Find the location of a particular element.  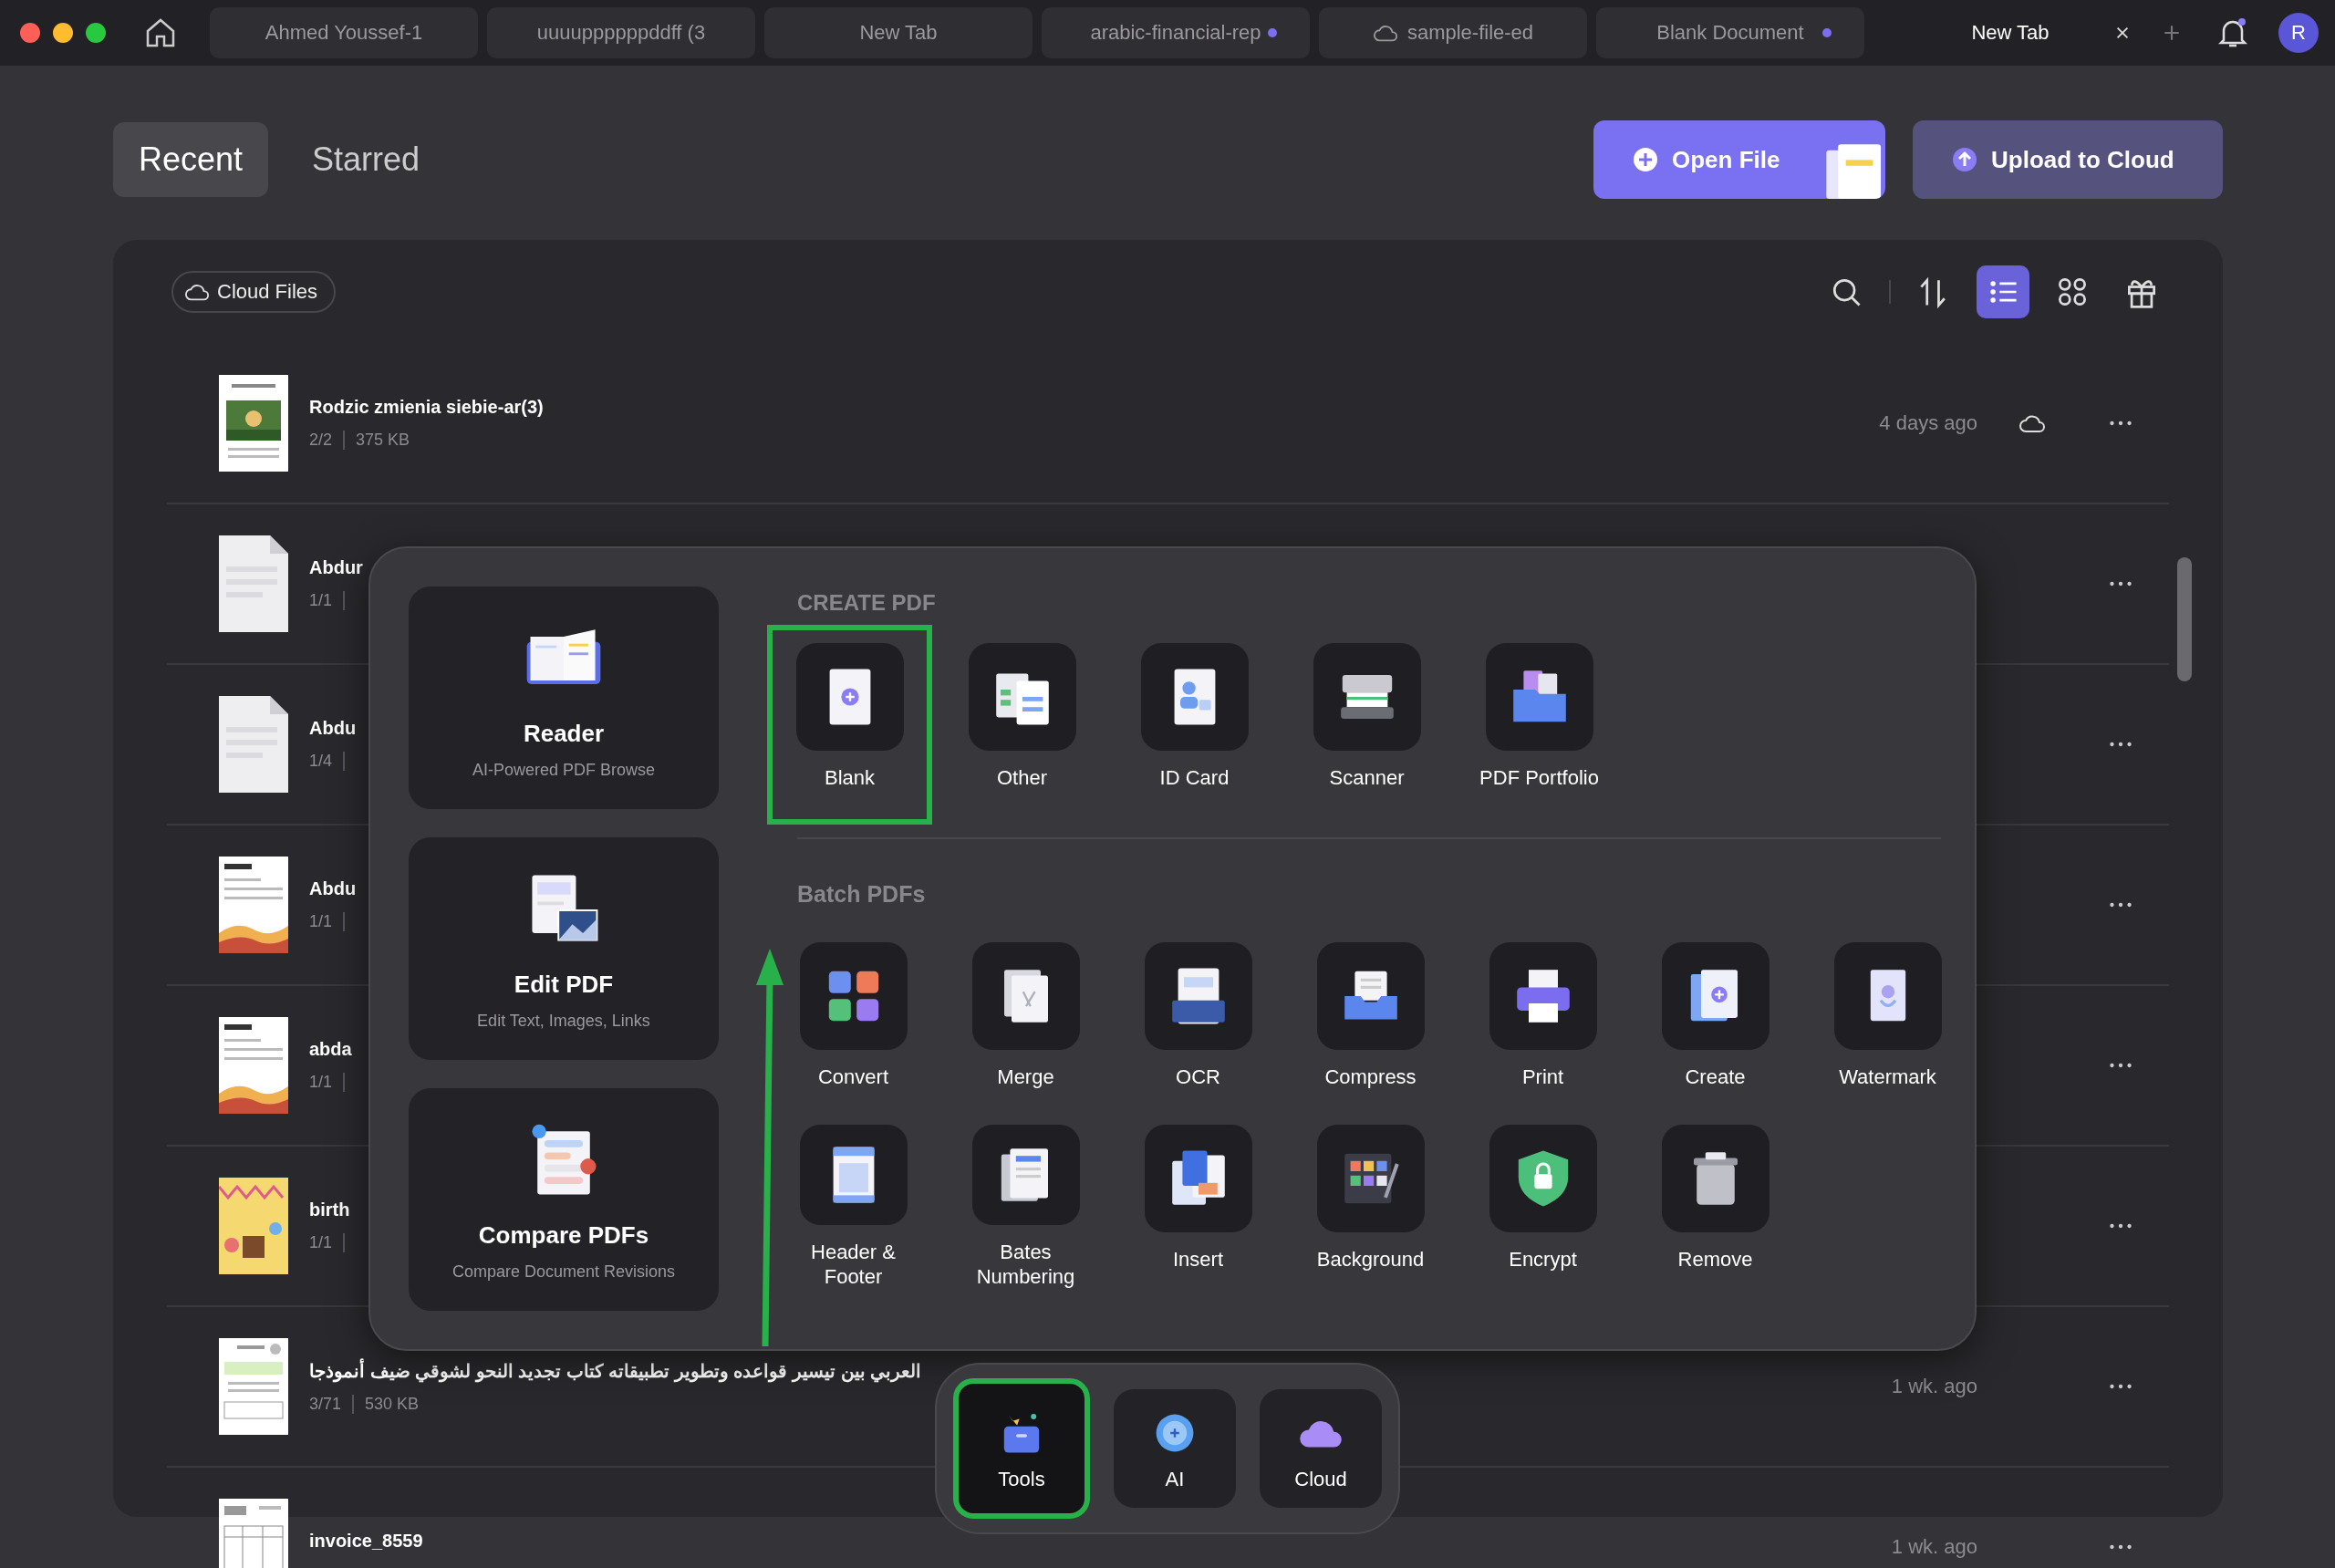

tool-item: Encrypt is located at coordinates (1543, 1212).